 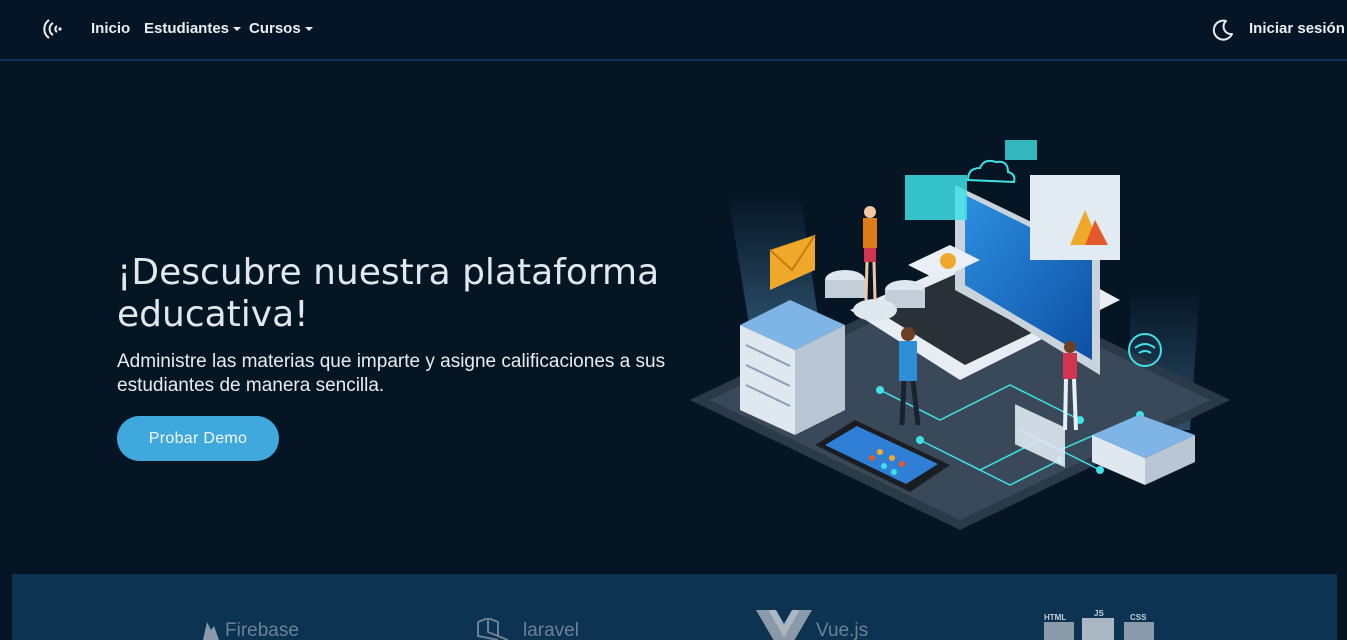 What do you see at coordinates (1099, 625) in the screenshot?
I see `html-js-css-icon: HTML JS CSS` at bounding box center [1099, 625].